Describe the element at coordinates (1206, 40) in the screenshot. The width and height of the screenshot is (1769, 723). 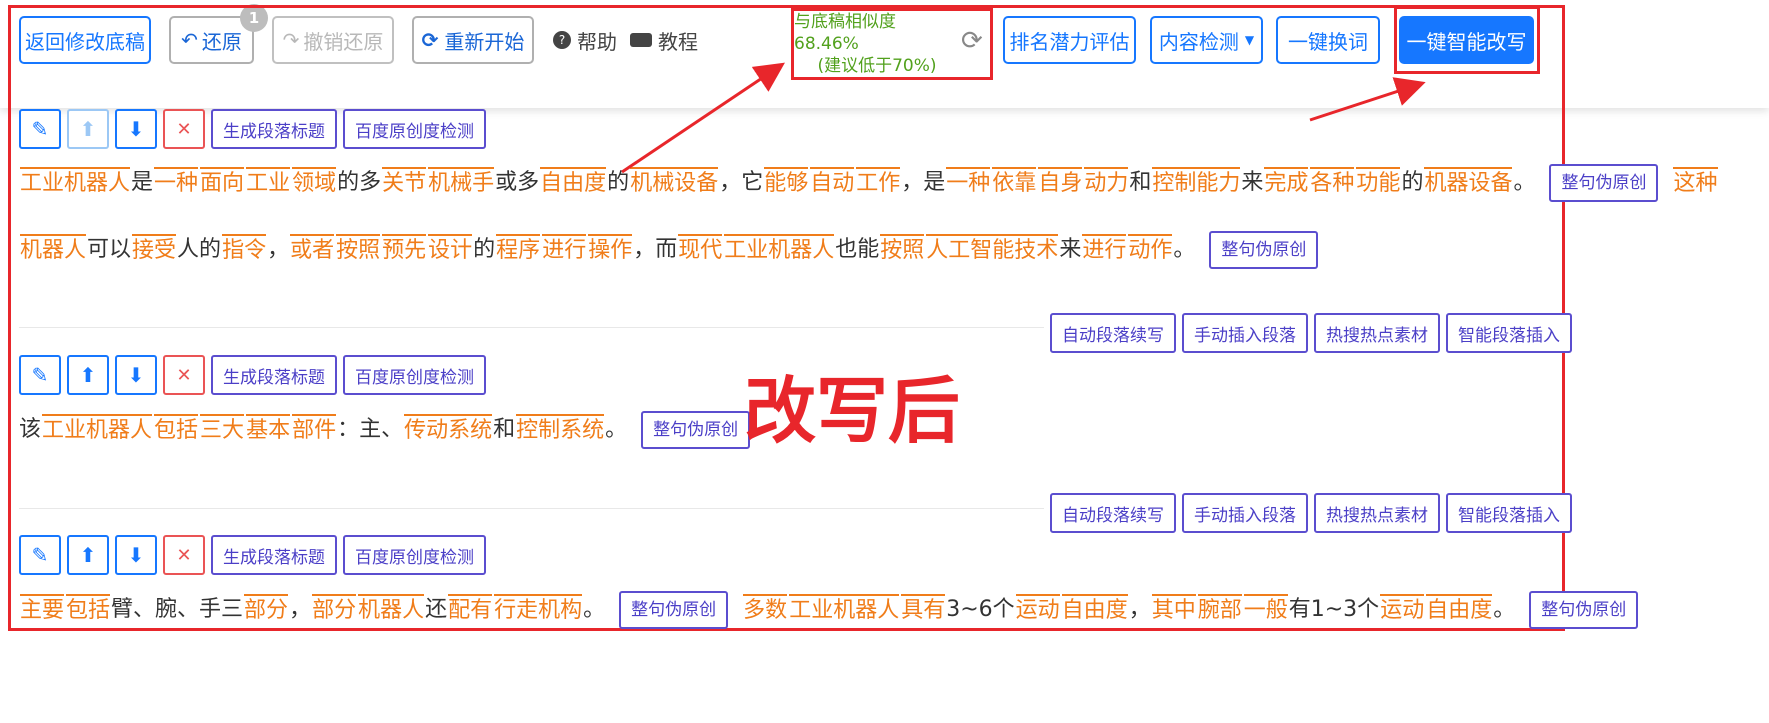
I see `content-check-dropdown: 内容检测 ▼` at that location.